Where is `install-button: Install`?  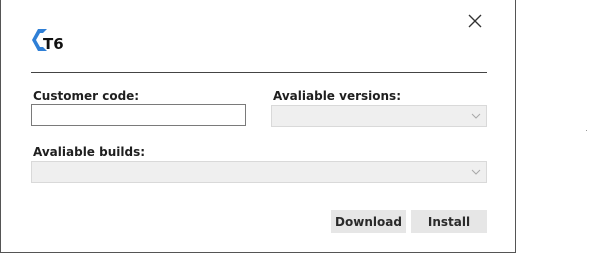 install-button: Install is located at coordinates (449, 221).